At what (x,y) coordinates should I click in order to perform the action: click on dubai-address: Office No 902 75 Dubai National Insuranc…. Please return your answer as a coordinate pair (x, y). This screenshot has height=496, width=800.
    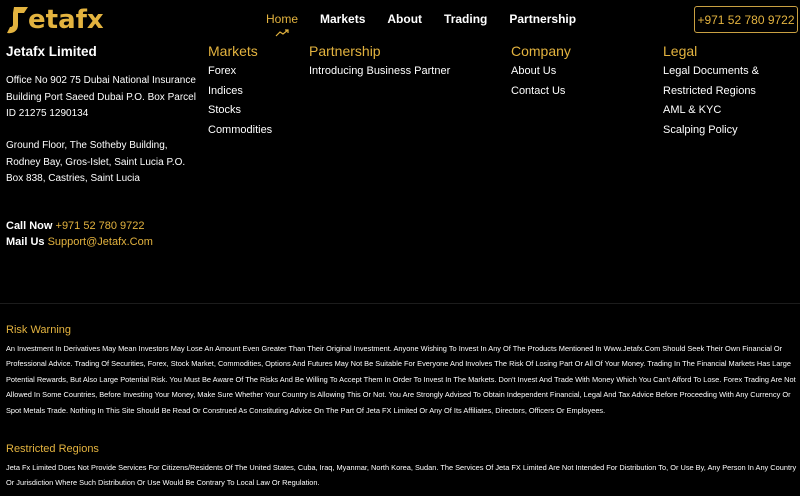
    Looking at the image, I should click on (101, 97).